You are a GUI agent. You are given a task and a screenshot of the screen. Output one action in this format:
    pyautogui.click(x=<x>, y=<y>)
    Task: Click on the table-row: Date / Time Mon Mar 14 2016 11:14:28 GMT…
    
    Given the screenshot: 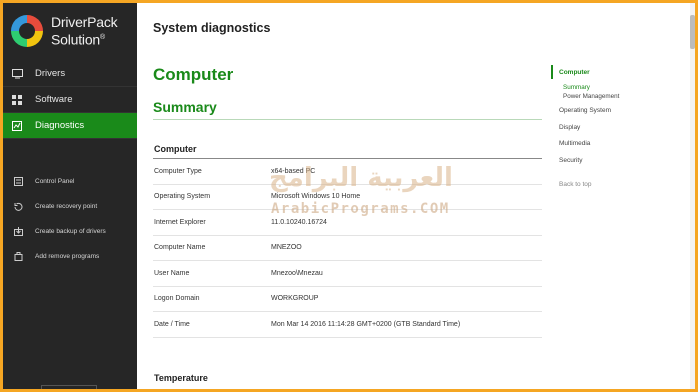 What is the action you would take?
    pyautogui.click(x=347, y=325)
    